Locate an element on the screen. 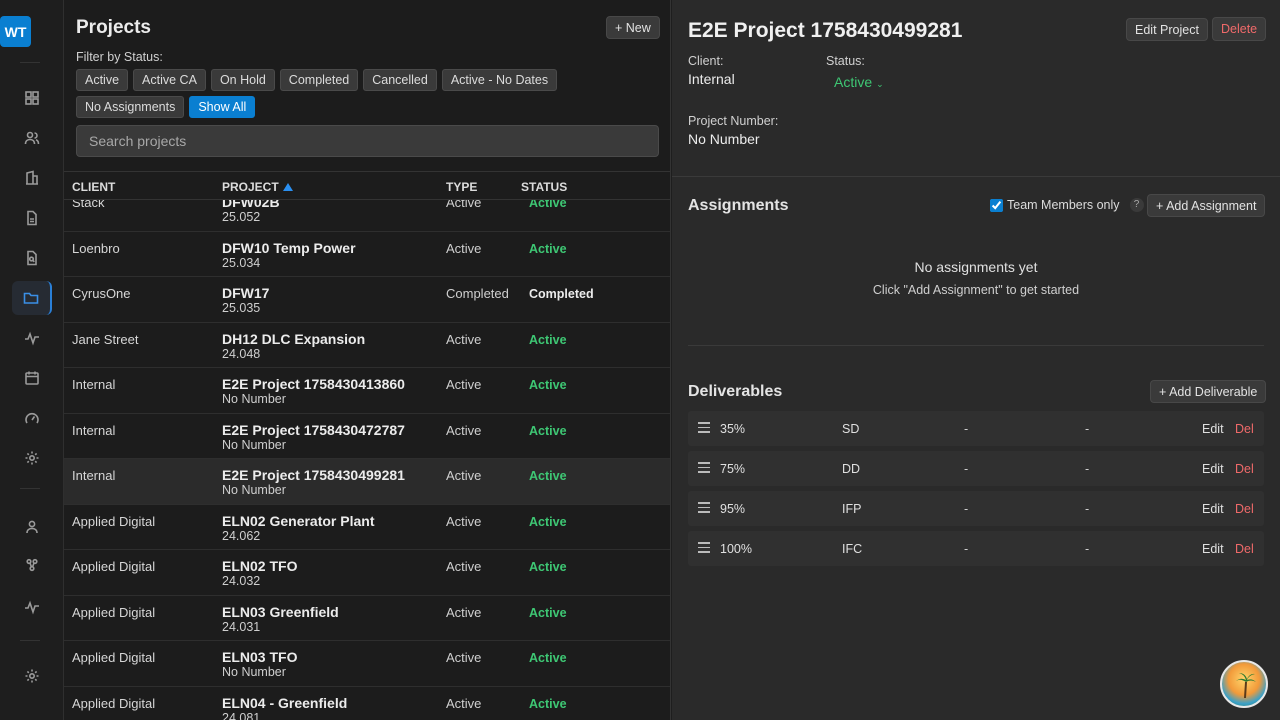  filter-show-all: Show All is located at coordinates (222, 107).